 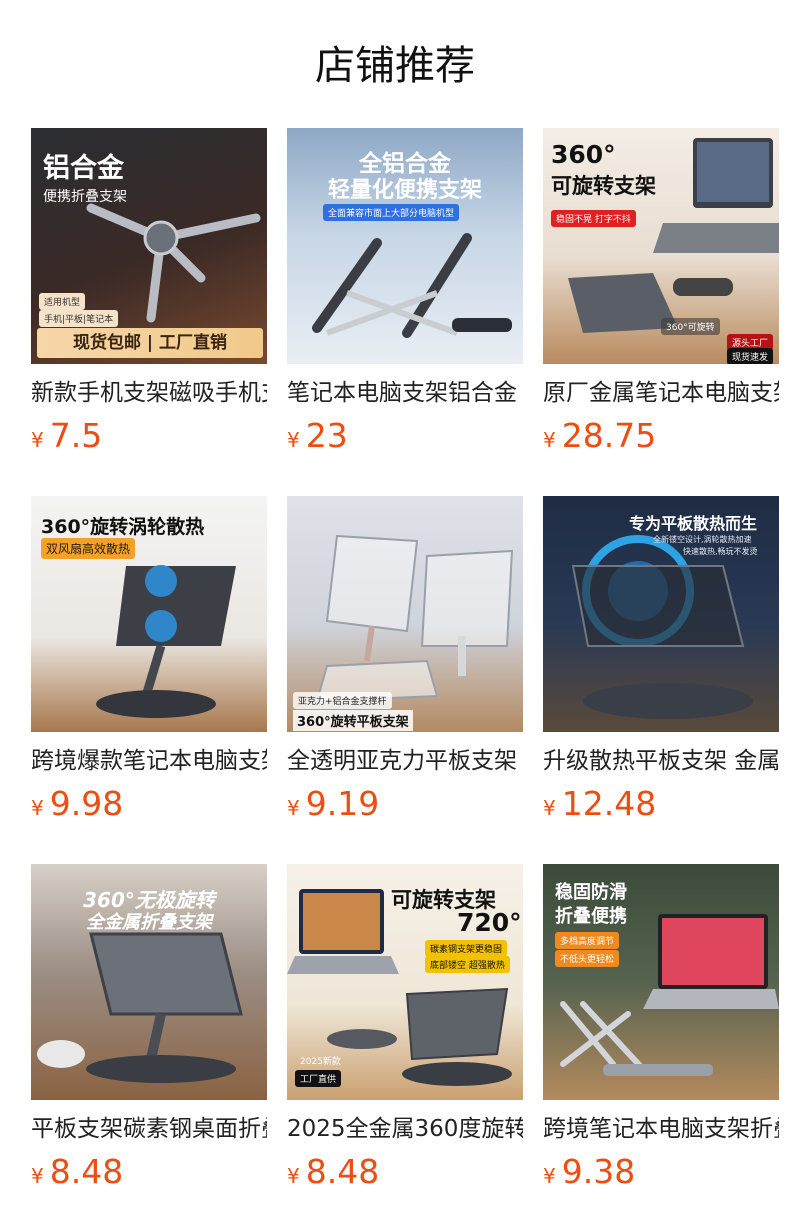 I want to click on product-card: 360°旋转涡轮散热 双风扇高效散热 跨境爆款笔记本电脑支架 ¥9.98, so click(x=149, y=659).